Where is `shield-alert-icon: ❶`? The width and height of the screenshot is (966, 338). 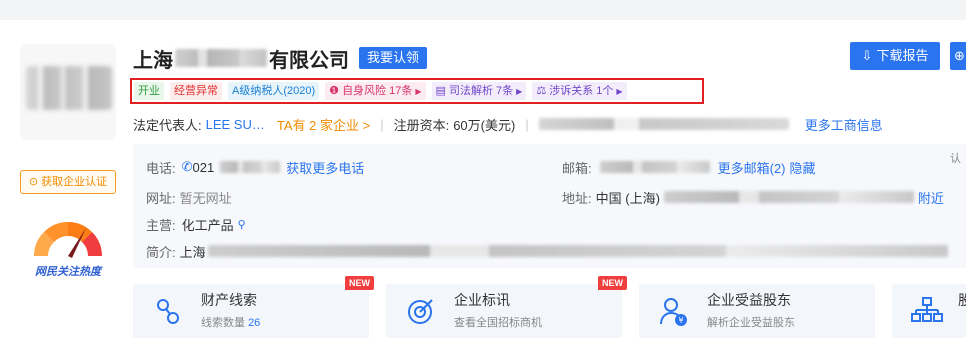 shield-alert-icon: ❶ is located at coordinates (336, 91).